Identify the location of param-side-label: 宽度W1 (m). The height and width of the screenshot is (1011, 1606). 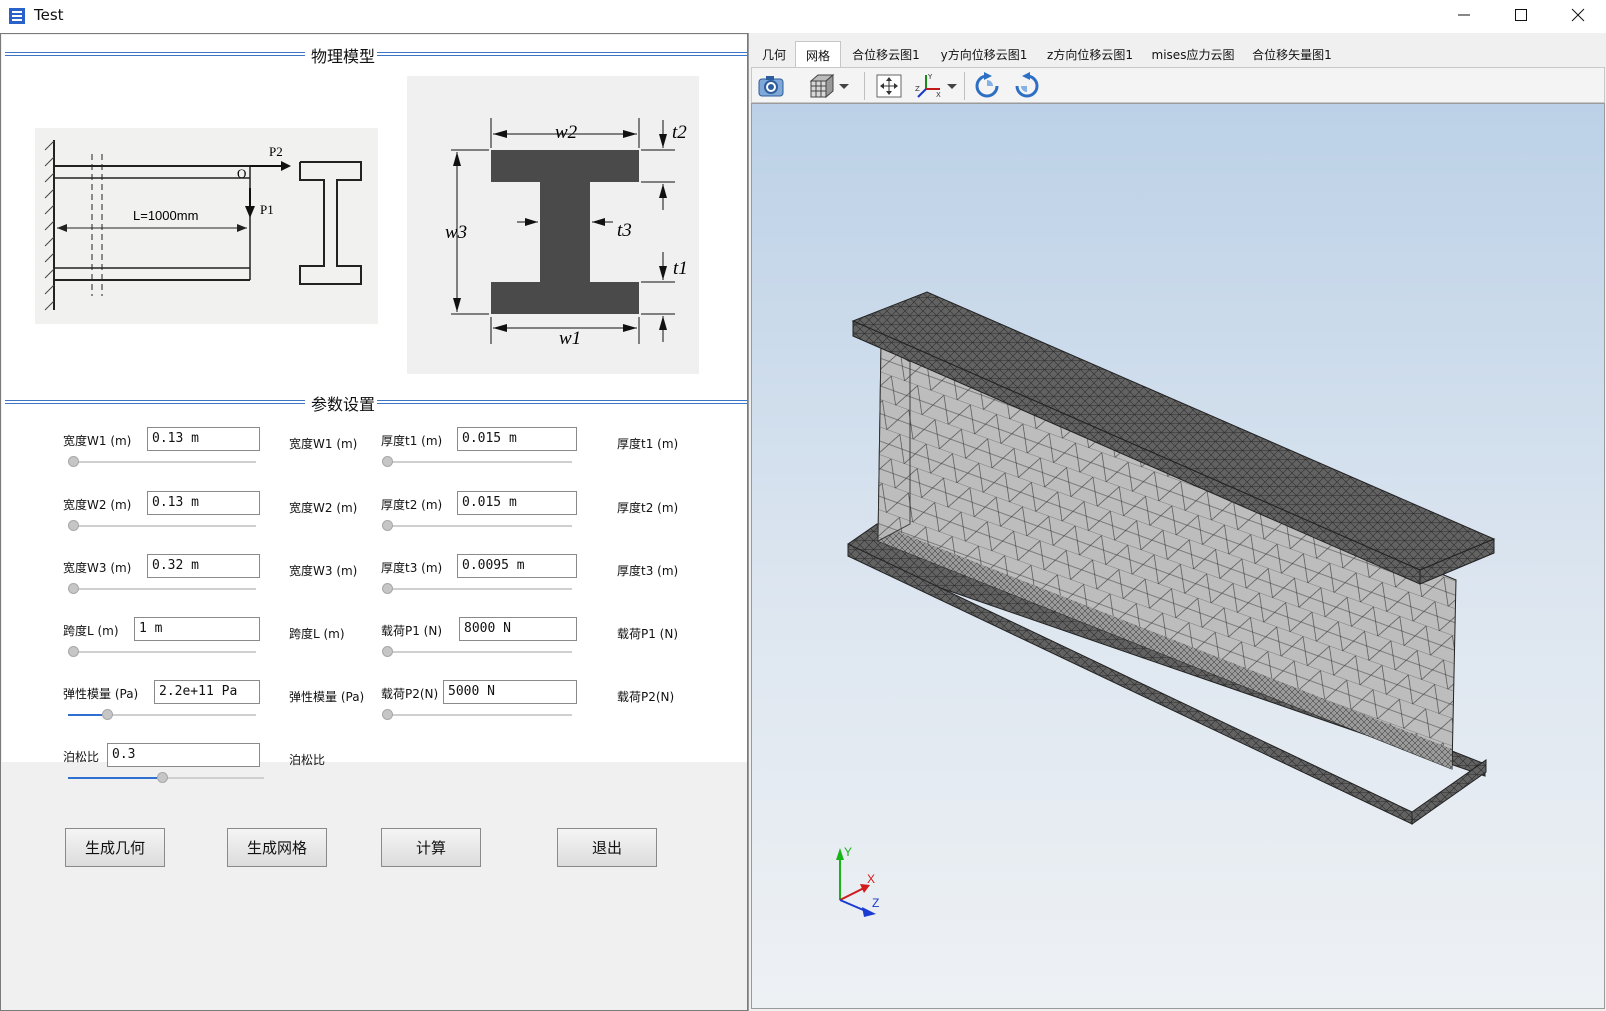
(323, 444).